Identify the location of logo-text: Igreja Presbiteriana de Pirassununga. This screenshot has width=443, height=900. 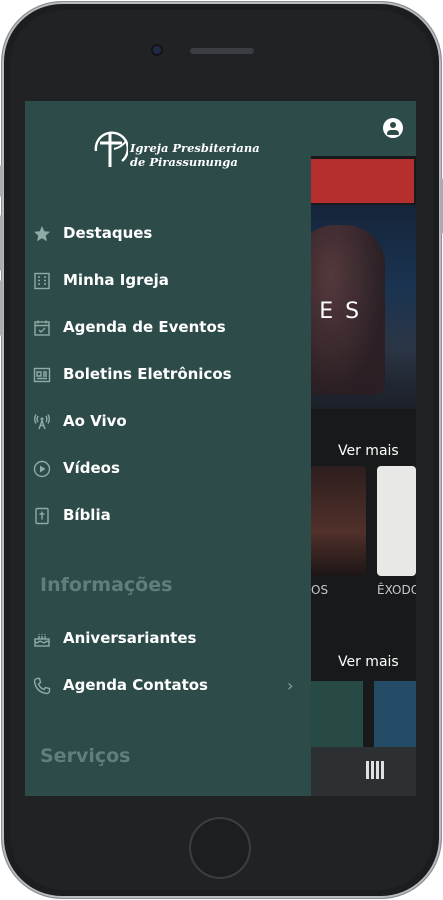
(195, 155).